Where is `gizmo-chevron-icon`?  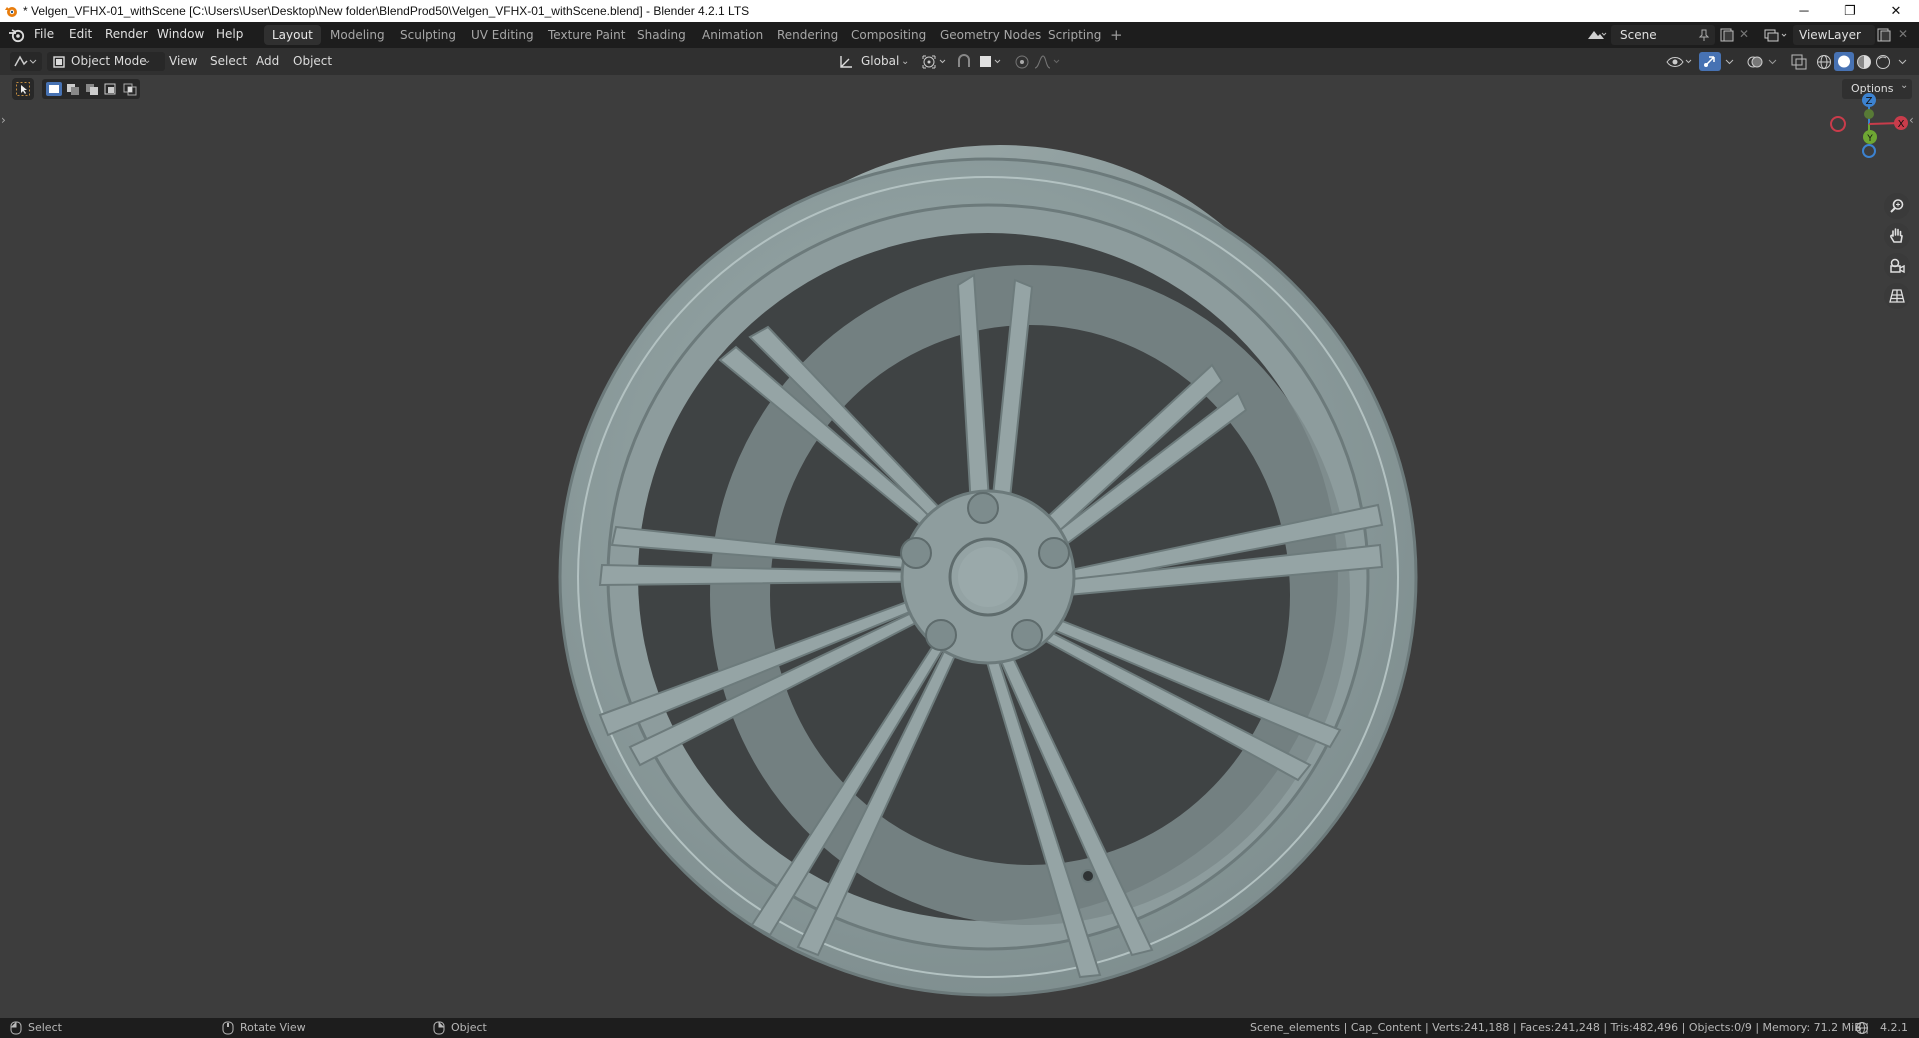
gizmo-chevron-icon is located at coordinates (1730, 62).